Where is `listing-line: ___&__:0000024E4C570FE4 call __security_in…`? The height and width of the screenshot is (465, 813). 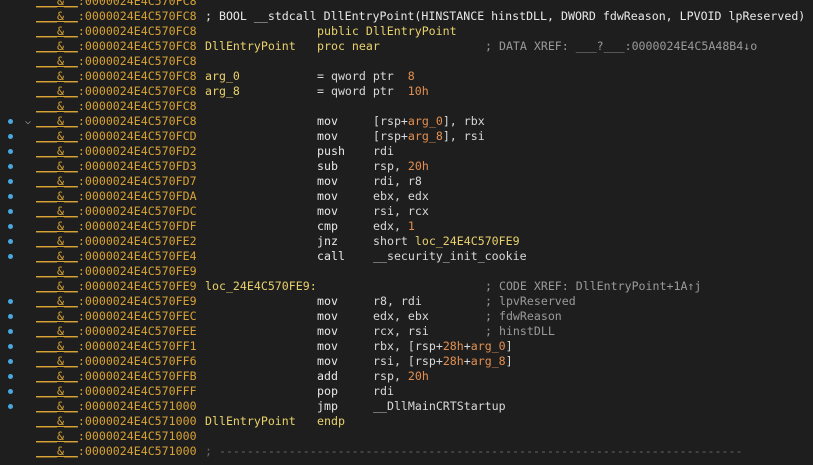 listing-line: ___&__:0000024E4C570FE4 call __security_in… is located at coordinates (410, 256).